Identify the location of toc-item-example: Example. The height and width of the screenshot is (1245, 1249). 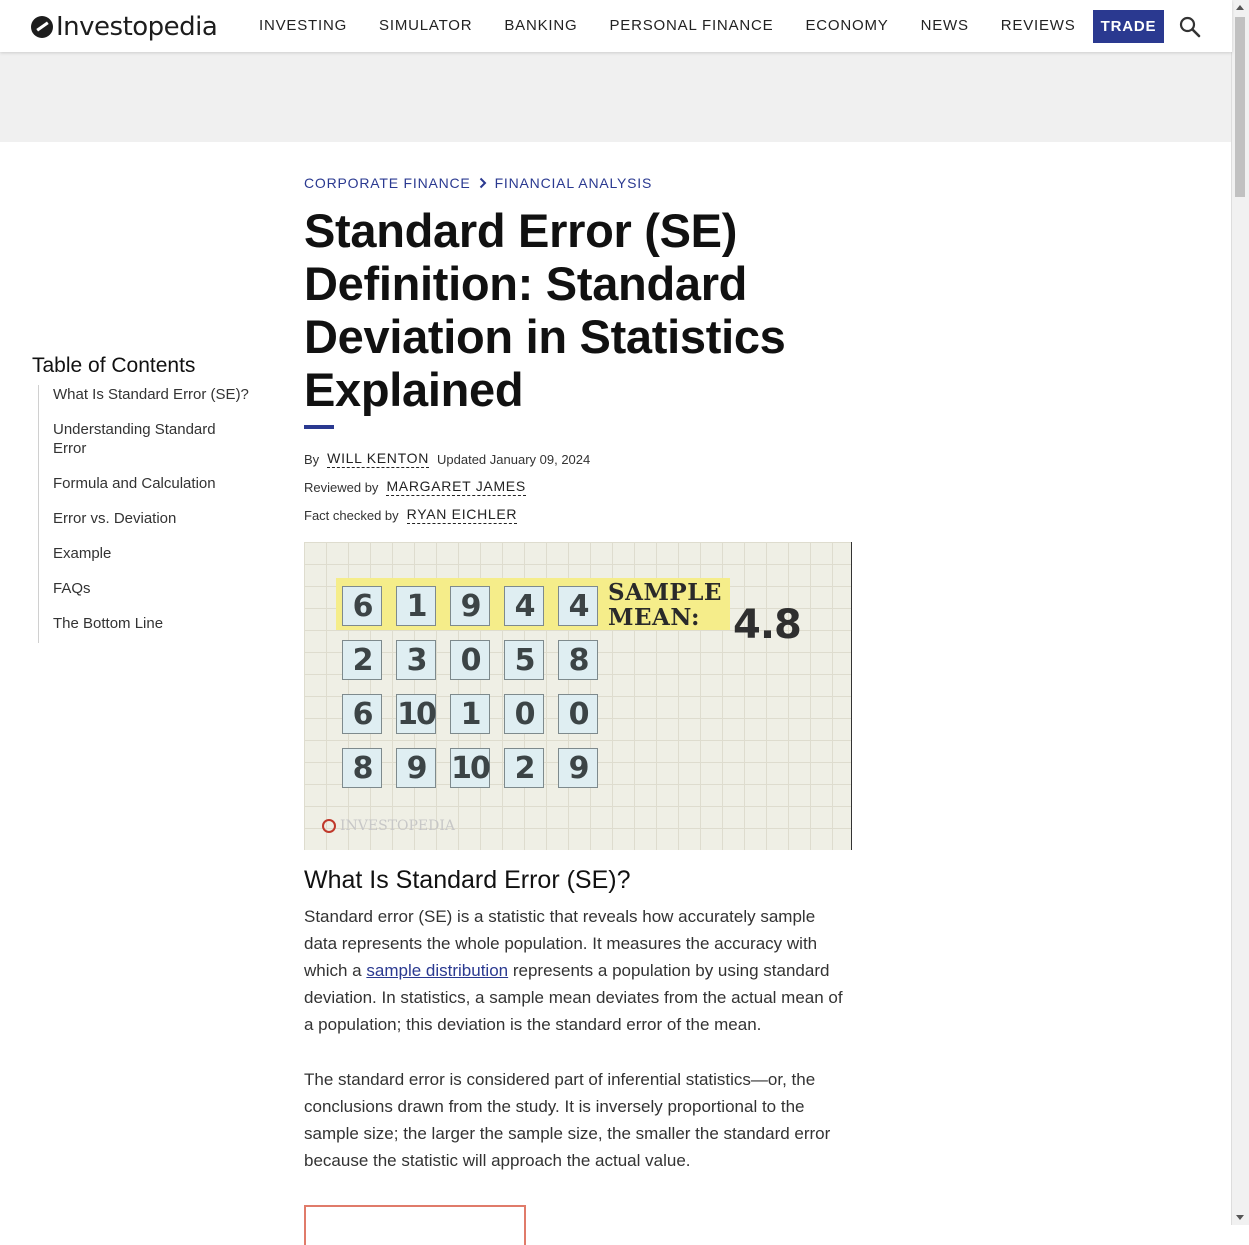
(152, 553).